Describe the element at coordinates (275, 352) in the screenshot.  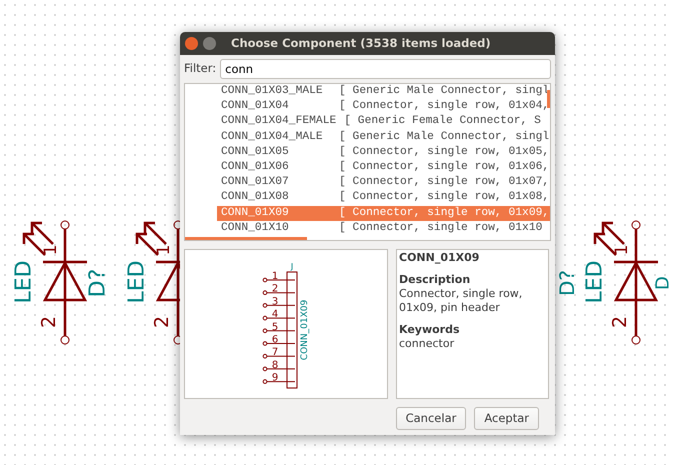
I see `pin-number: 7` at that location.